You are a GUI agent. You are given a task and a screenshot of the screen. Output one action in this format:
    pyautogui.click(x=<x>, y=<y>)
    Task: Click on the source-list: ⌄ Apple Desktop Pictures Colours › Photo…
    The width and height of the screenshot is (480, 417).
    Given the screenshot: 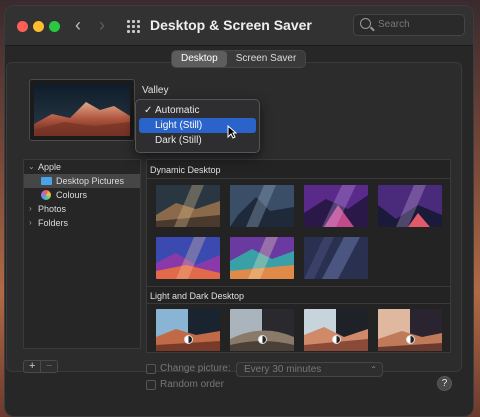 What is the action you would take?
    pyautogui.click(x=82, y=254)
    